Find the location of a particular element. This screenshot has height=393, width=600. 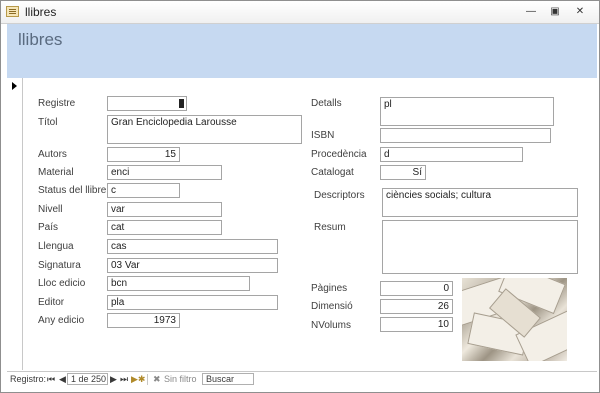

nvolums-label: NVolums is located at coordinates (331, 325).